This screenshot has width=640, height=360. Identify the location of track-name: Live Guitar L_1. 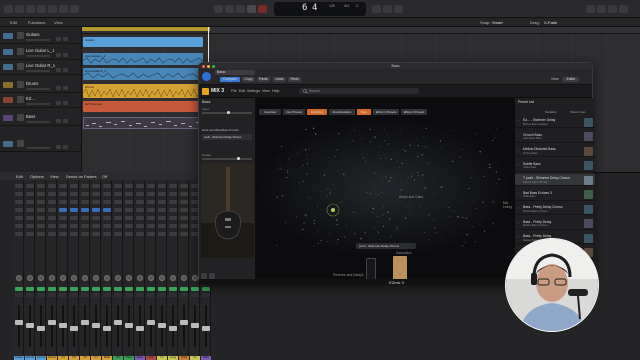
(40, 50).